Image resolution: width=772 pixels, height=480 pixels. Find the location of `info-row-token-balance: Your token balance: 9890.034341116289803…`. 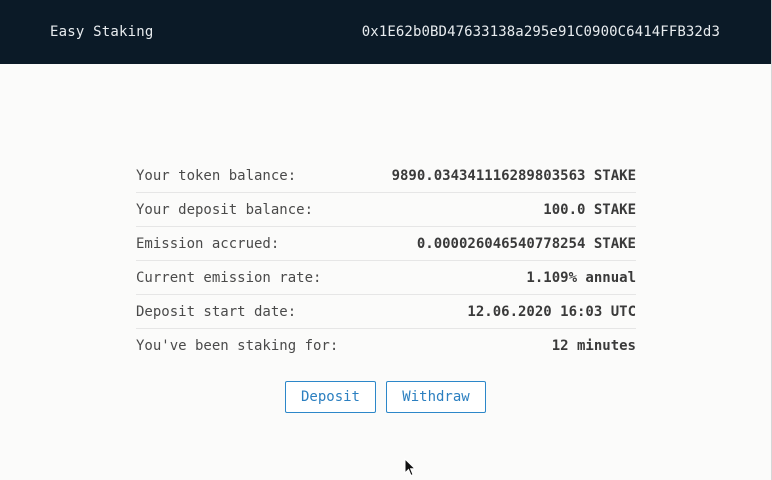

info-row-token-balance: Your token balance: 9890.034341116289803… is located at coordinates (386, 176).